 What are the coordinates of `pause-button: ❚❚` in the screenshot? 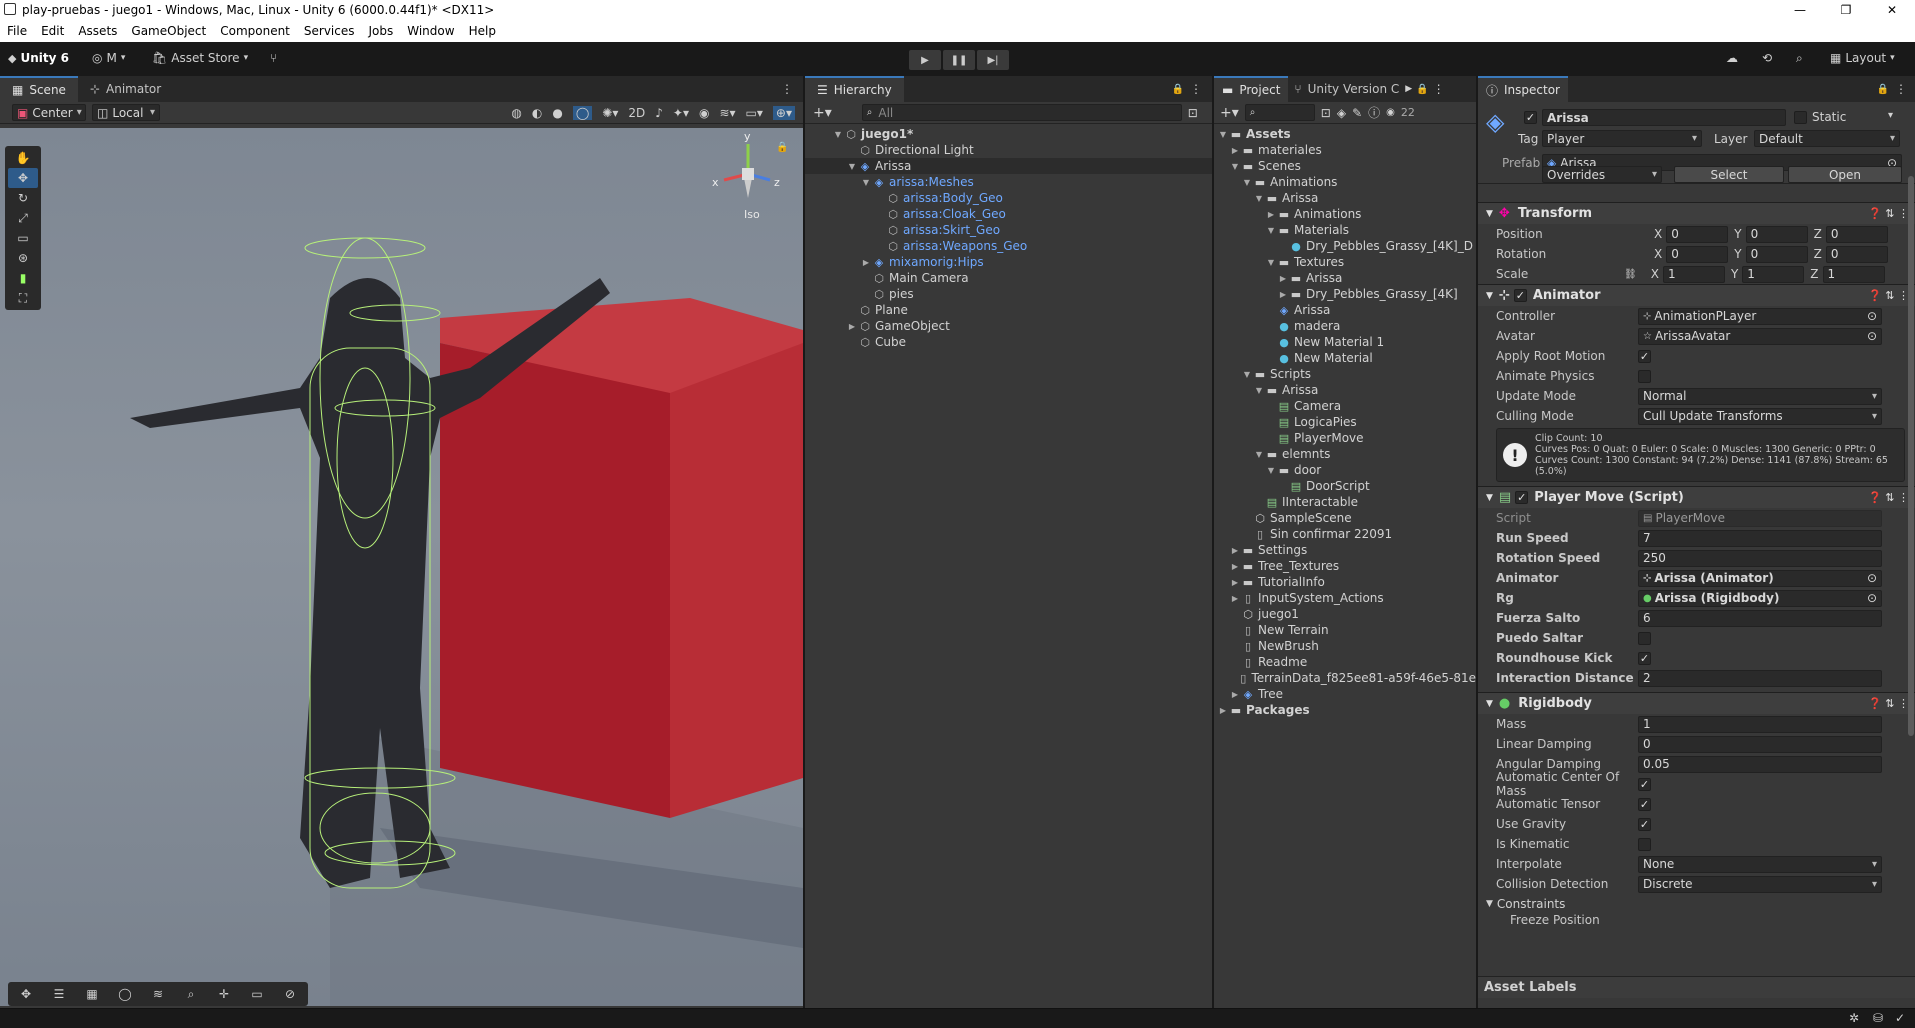 It's located at (959, 60).